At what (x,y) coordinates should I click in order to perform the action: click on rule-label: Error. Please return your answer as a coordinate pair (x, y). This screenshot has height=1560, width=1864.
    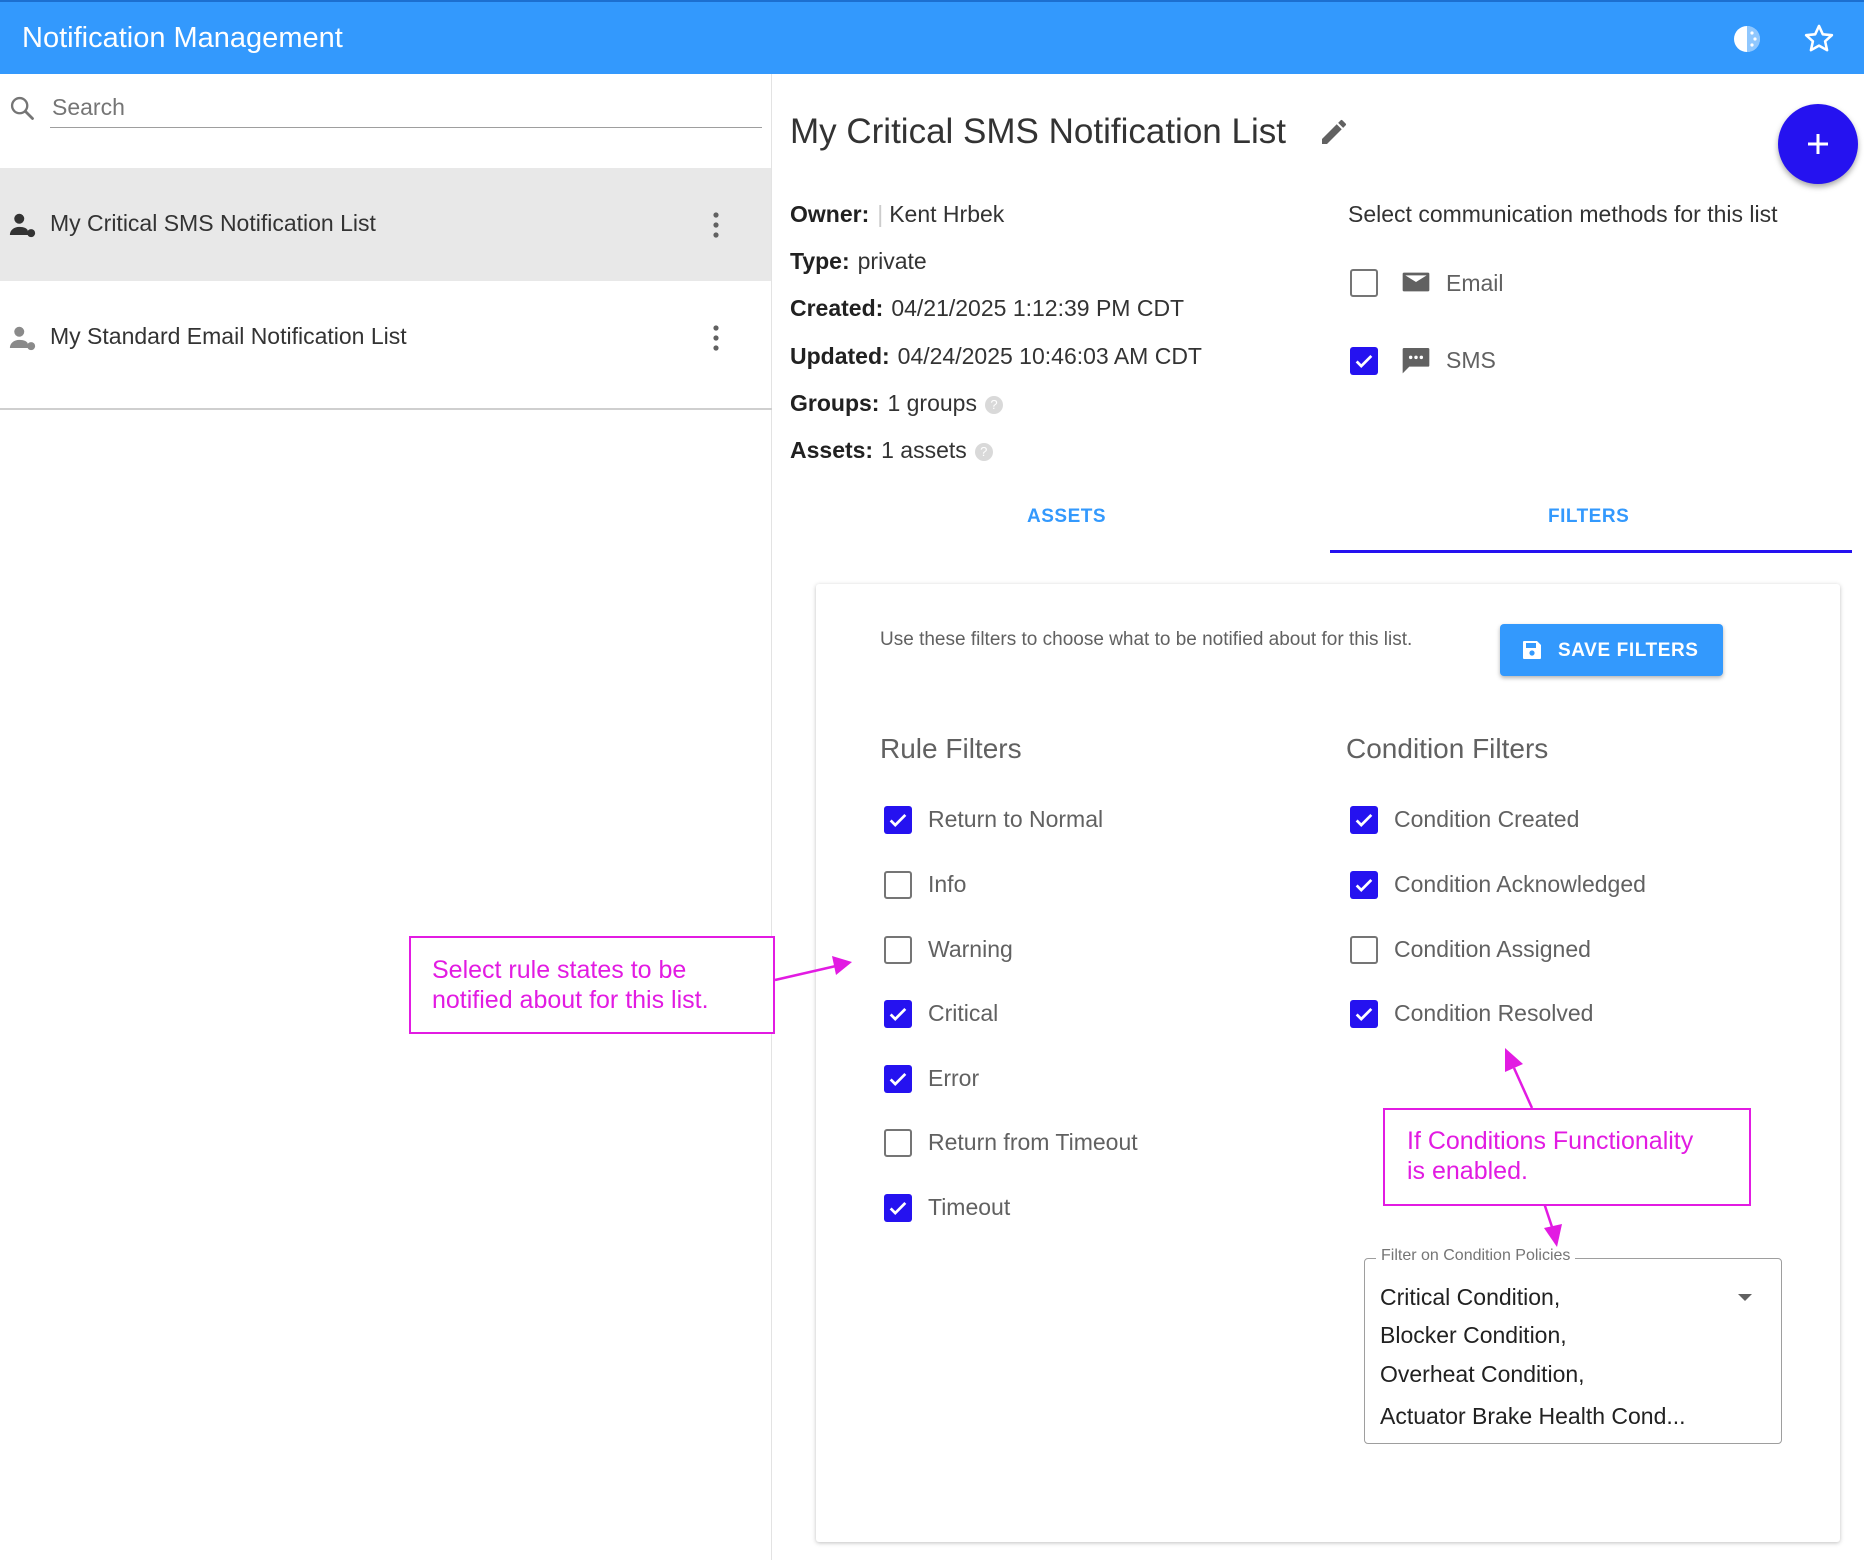
    Looking at the image, I should click on (954, 1078).